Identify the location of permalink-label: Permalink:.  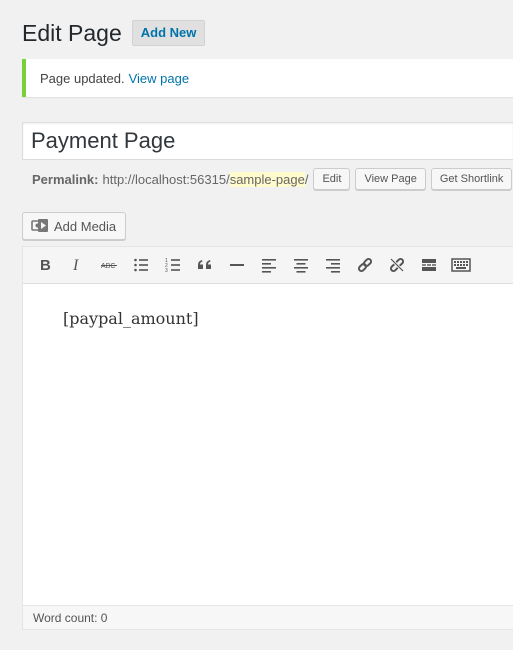
(65, 179).